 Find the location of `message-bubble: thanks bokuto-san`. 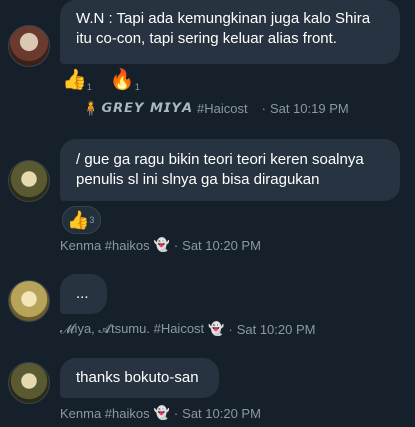

message-bubble: thanks bokuto-san is located at coordinates (139, 378).